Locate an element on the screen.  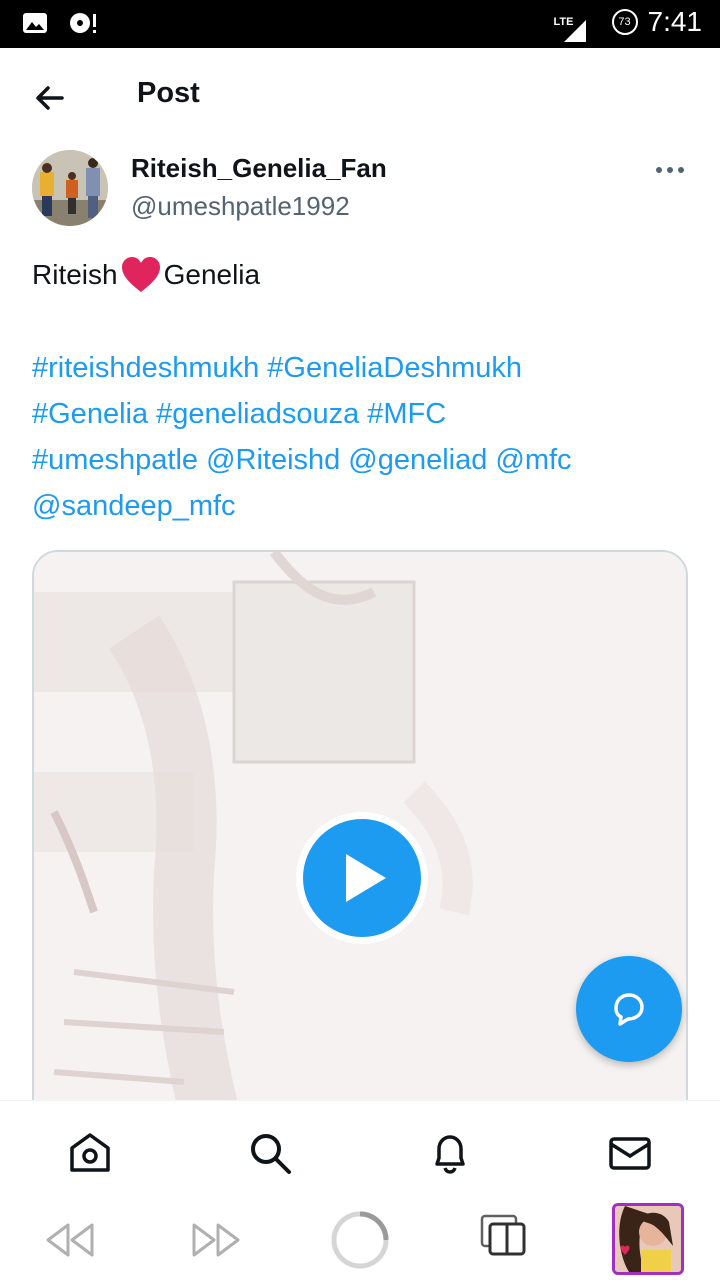
avatar is located at coordinates (70, 188).